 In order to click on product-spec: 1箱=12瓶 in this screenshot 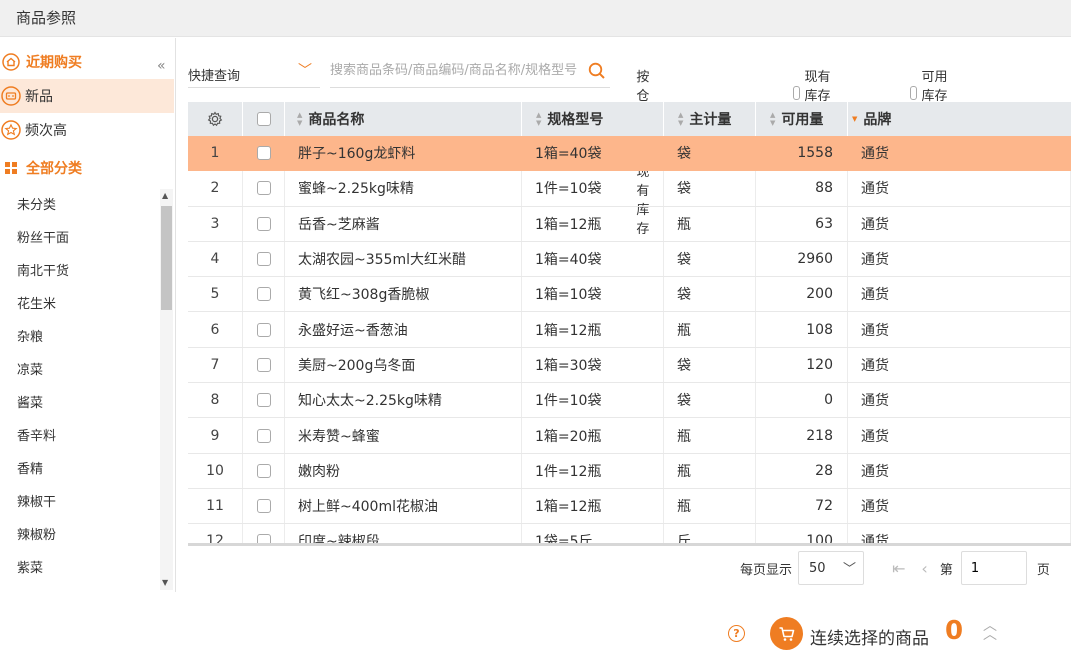, I will do `click(593, 329)`.